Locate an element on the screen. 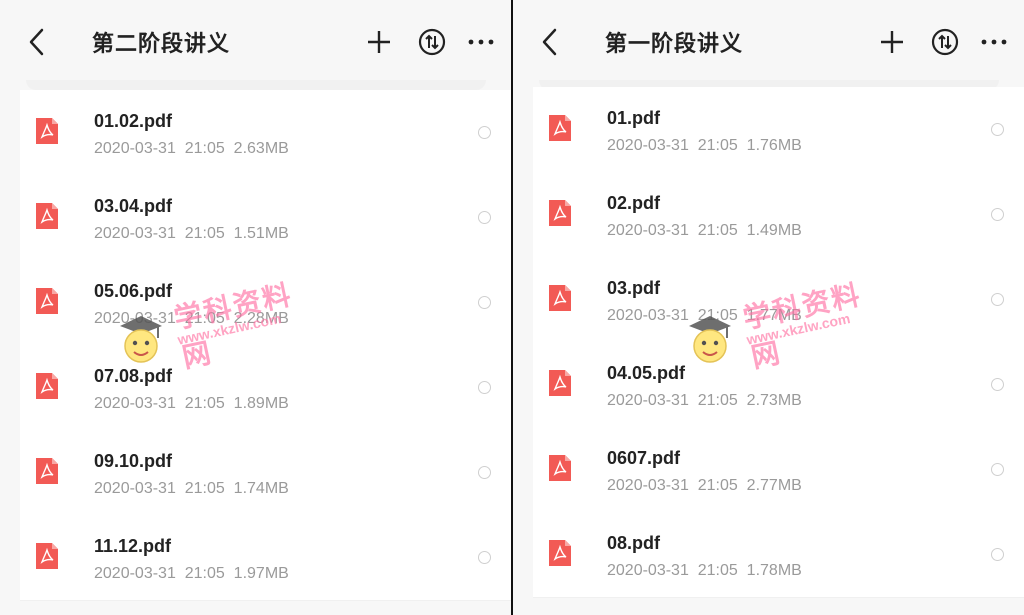 This screenshot has width=1024, height=615. file-name: 05.06.pdf is located at coordinates (133, 291).